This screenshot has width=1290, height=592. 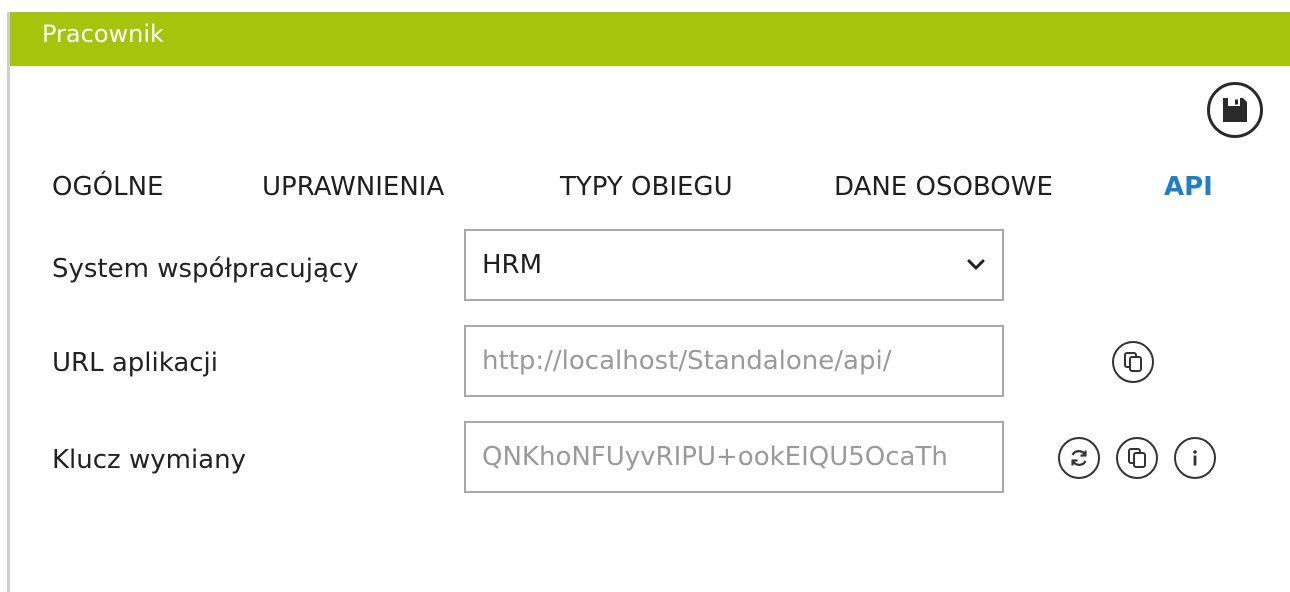 I want to click on system-select-value: HRM, so click(x=512, y=265).